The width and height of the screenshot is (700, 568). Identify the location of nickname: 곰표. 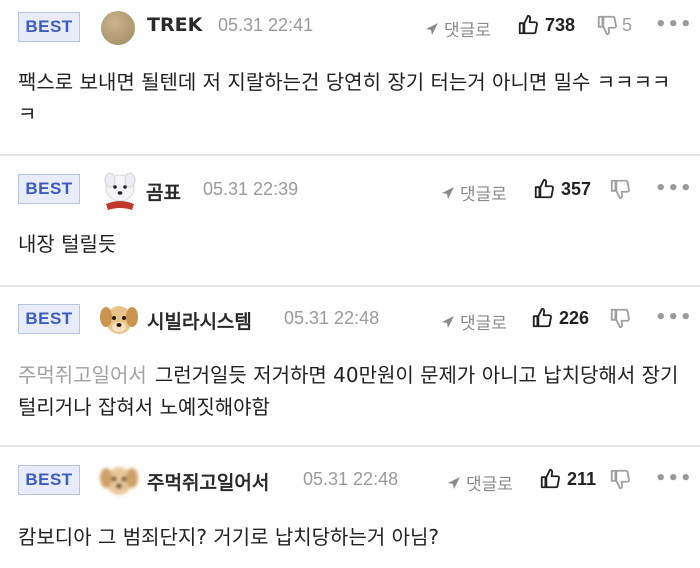
(163, 191).